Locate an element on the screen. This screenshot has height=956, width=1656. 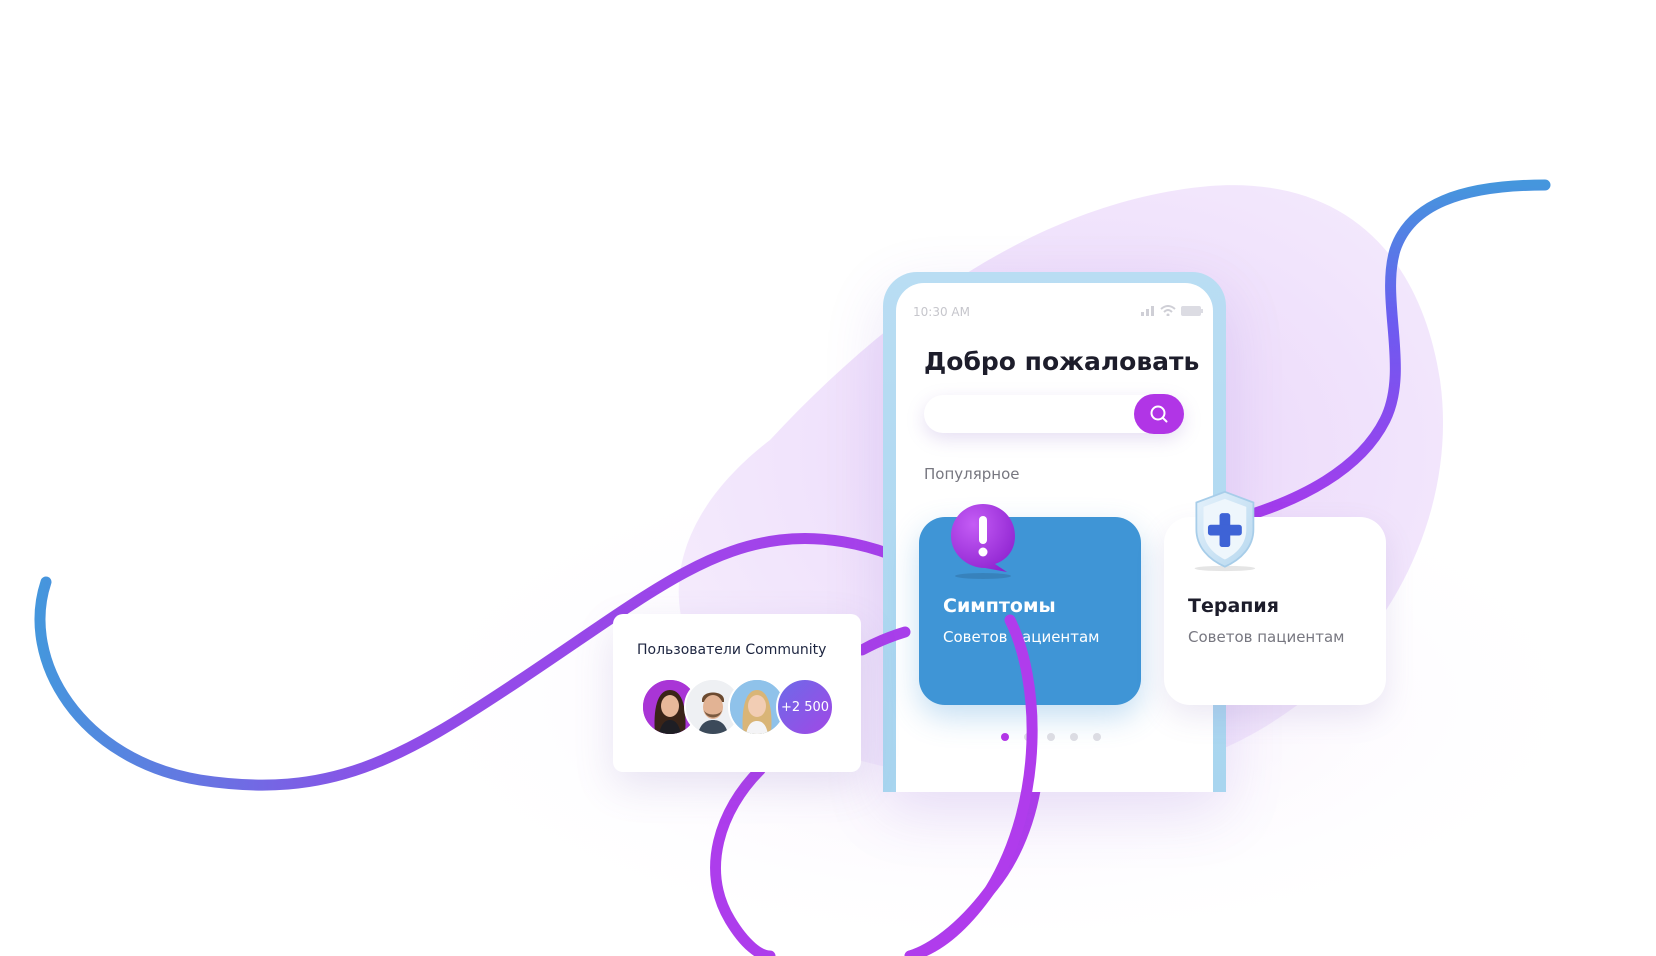
decor-curve-front is located at coordinates (947, 785).